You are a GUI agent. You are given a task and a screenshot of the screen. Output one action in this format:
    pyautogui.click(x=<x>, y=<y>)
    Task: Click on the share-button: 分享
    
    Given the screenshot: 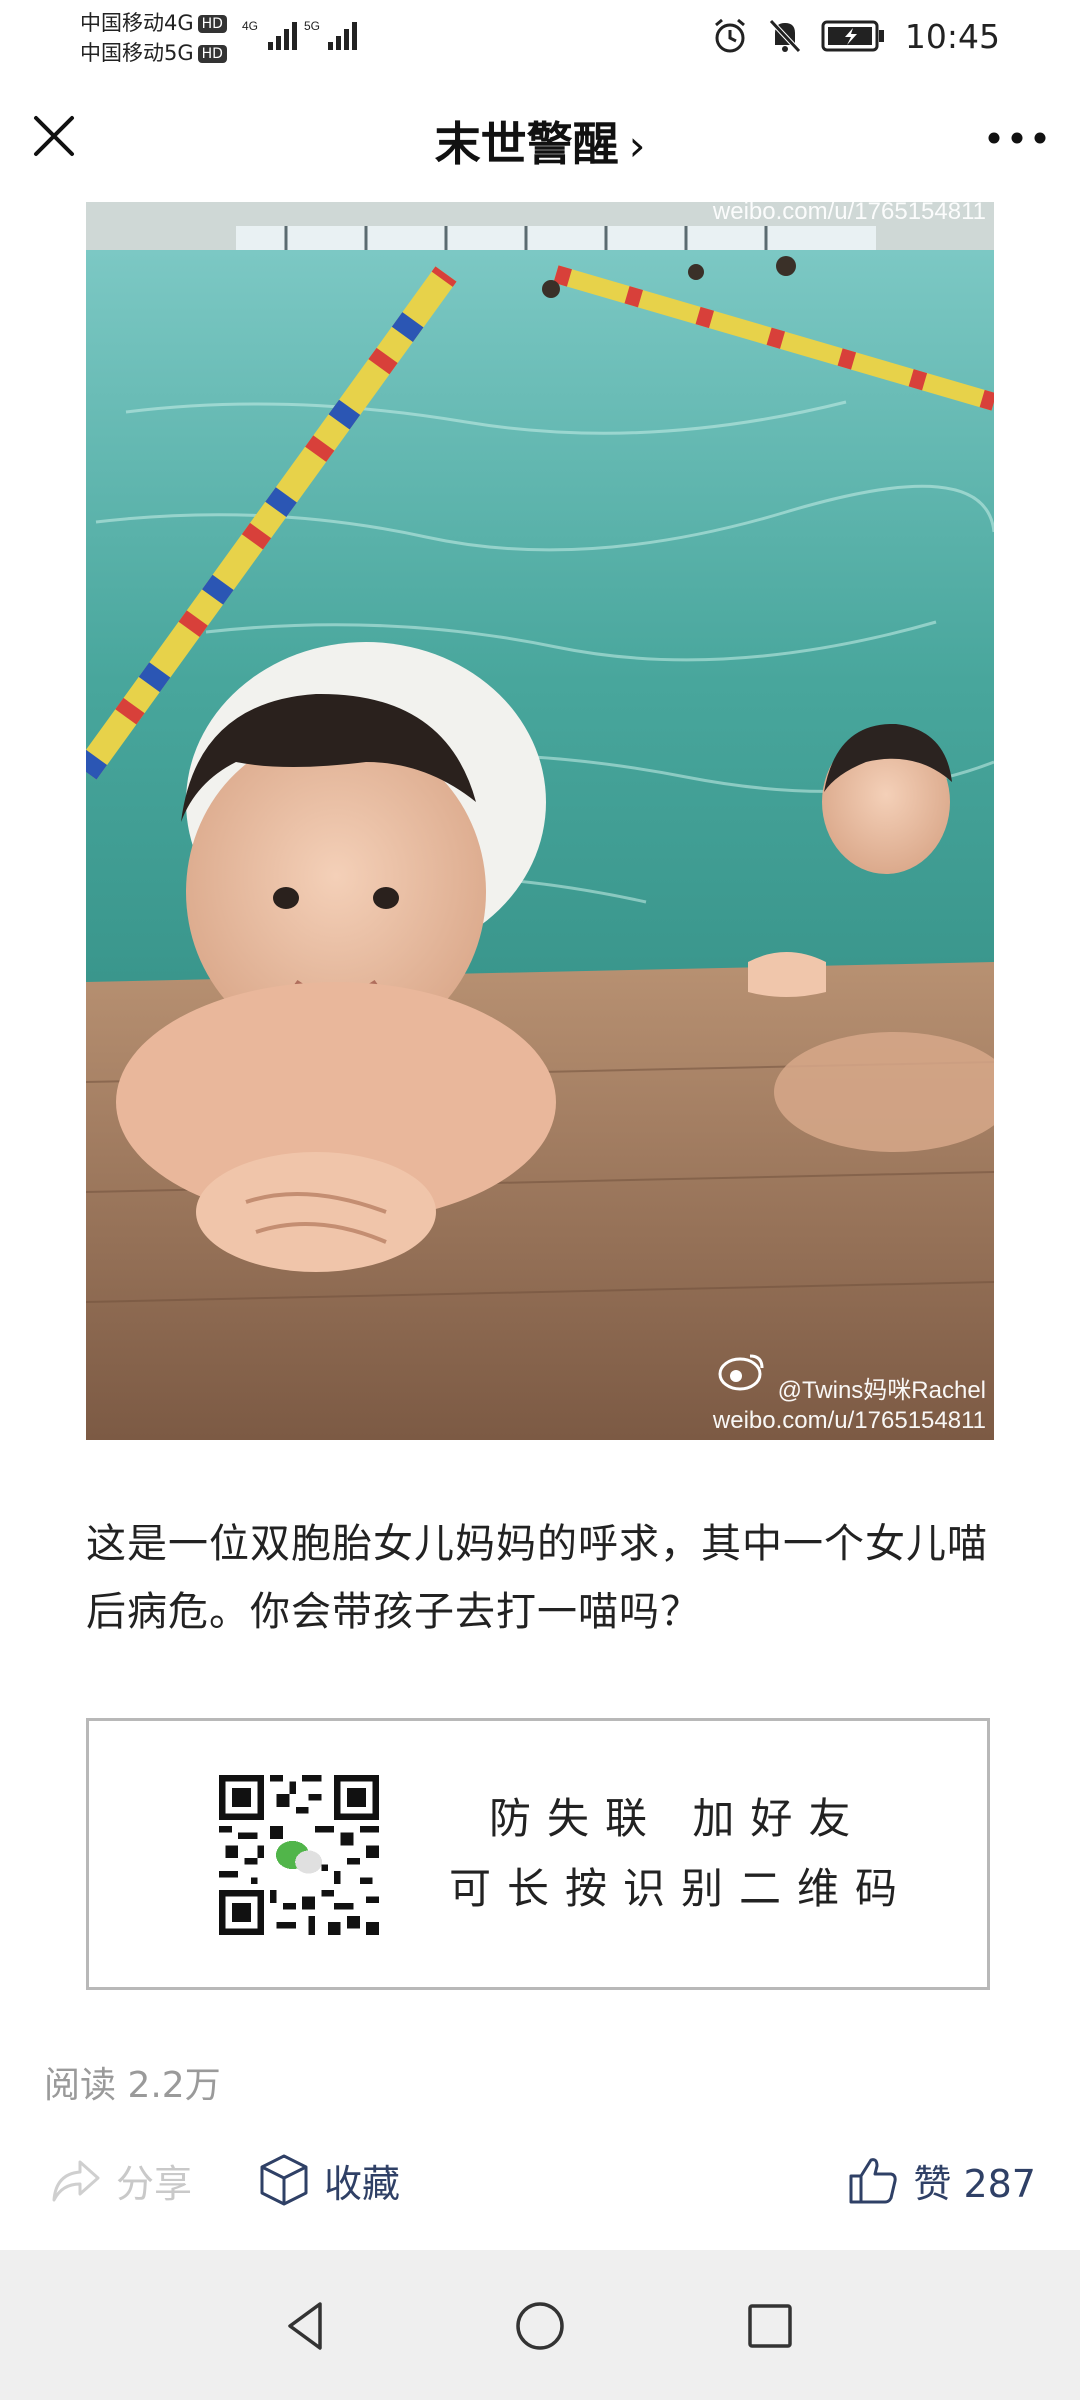 What is the action you would take?
    pyautogui.click(x=121, y=2180)
    